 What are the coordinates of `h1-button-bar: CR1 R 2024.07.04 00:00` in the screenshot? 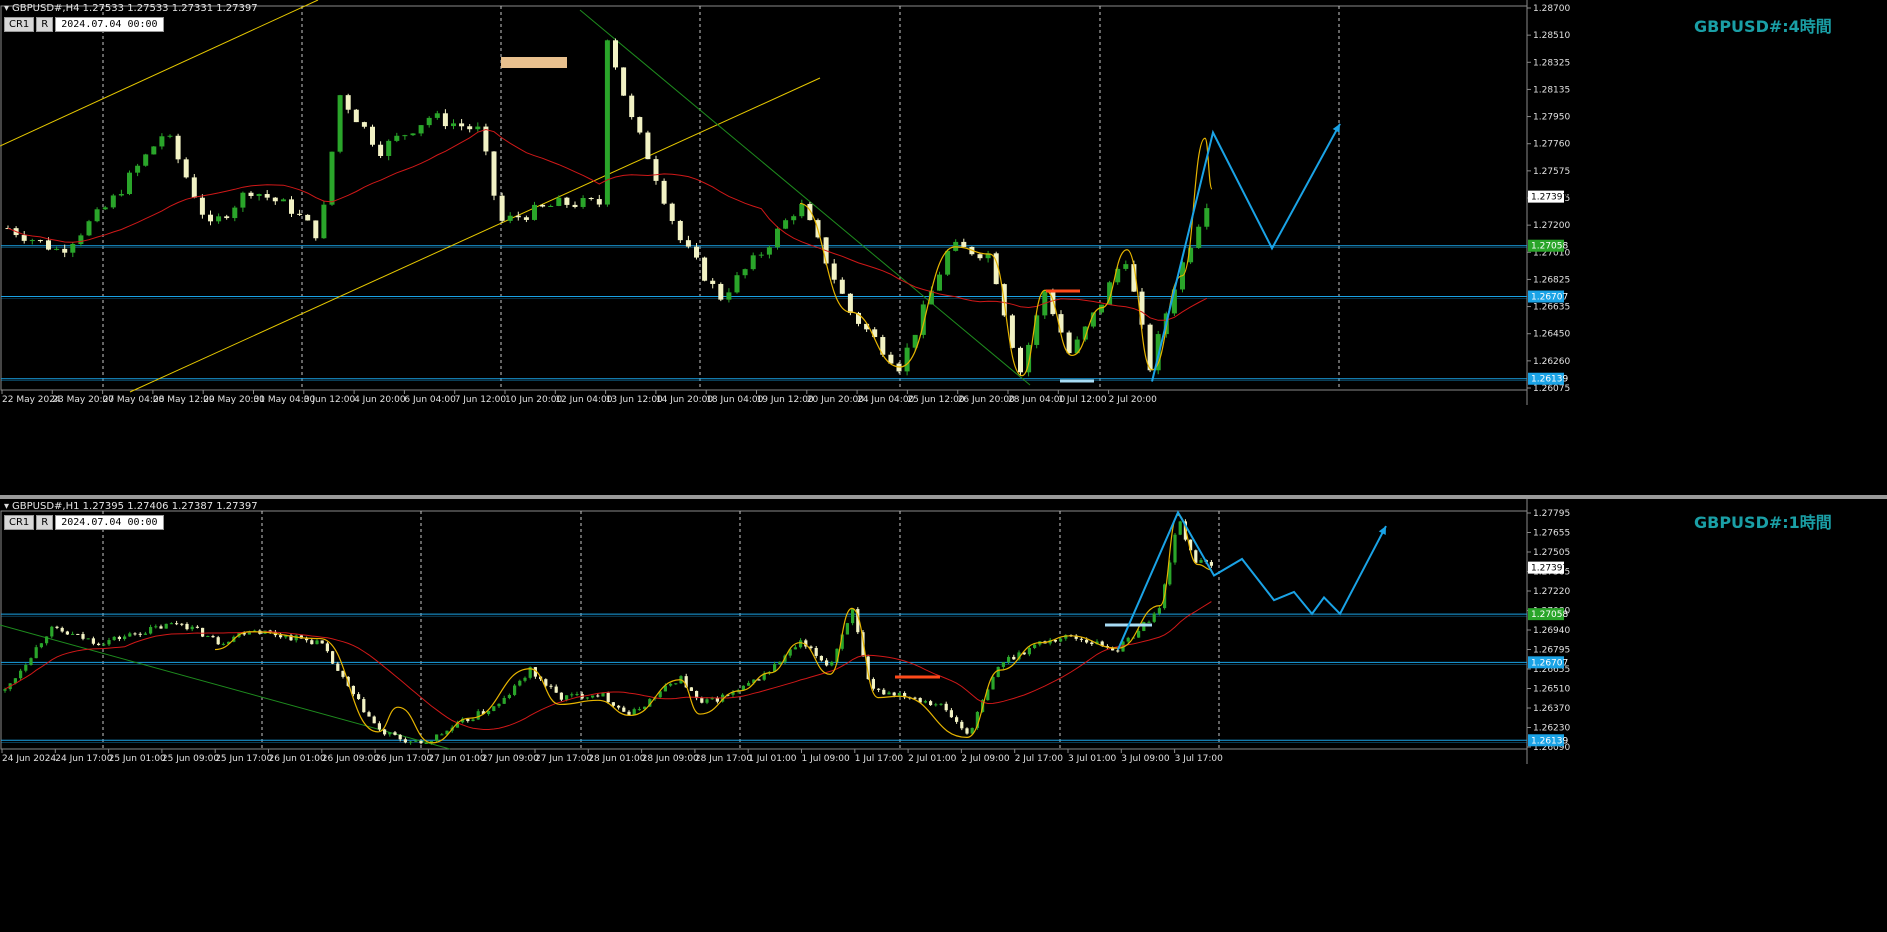 It's located at (84, 522).